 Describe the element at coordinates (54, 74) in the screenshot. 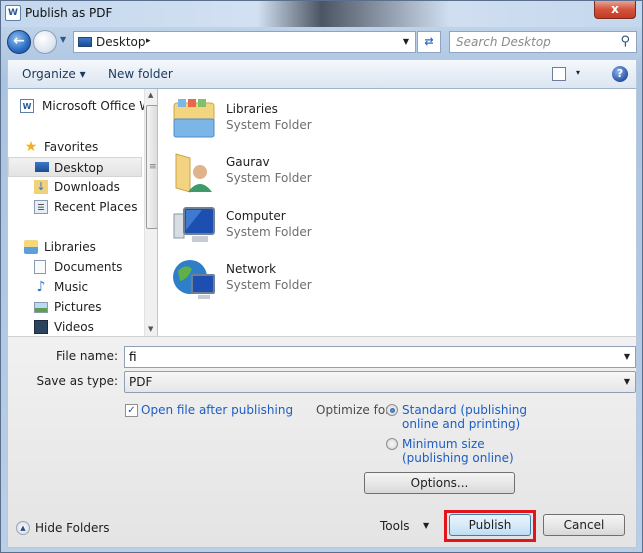

I see `organize-button: Organize ▾` at that location.